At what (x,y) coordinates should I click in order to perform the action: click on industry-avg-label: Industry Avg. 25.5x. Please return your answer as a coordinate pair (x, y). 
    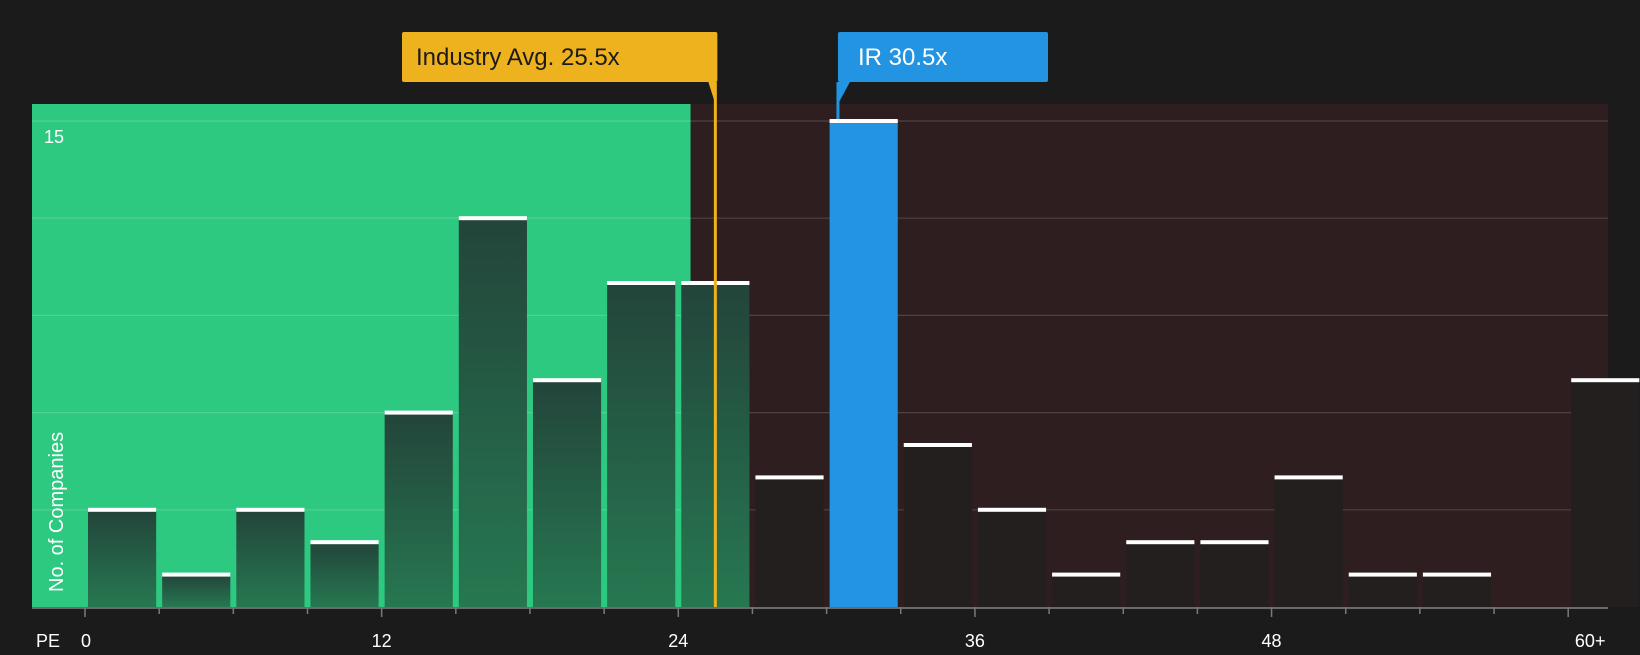
    Looking at the image, I should click on (518, 57).